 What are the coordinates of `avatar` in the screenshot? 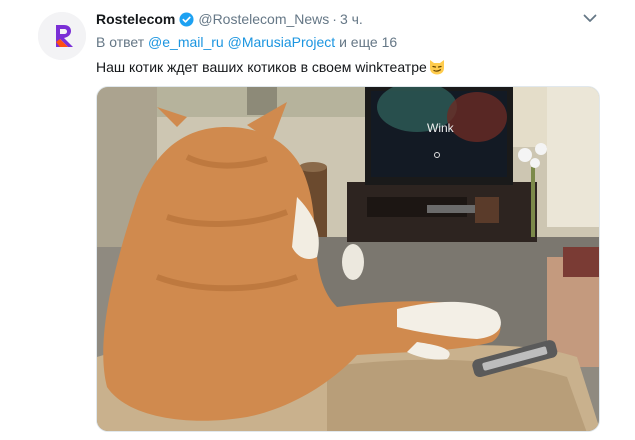 It's located at (62, 36).